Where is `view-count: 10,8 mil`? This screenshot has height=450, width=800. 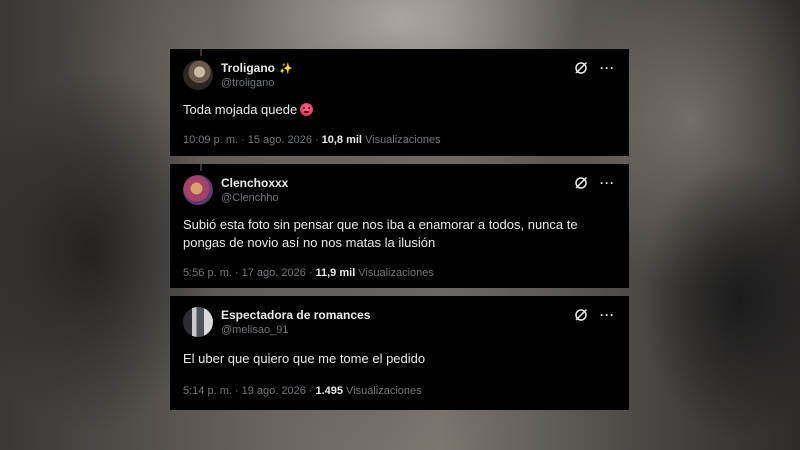 view-count: 10,8 mil is located at coordinates (341, 140).